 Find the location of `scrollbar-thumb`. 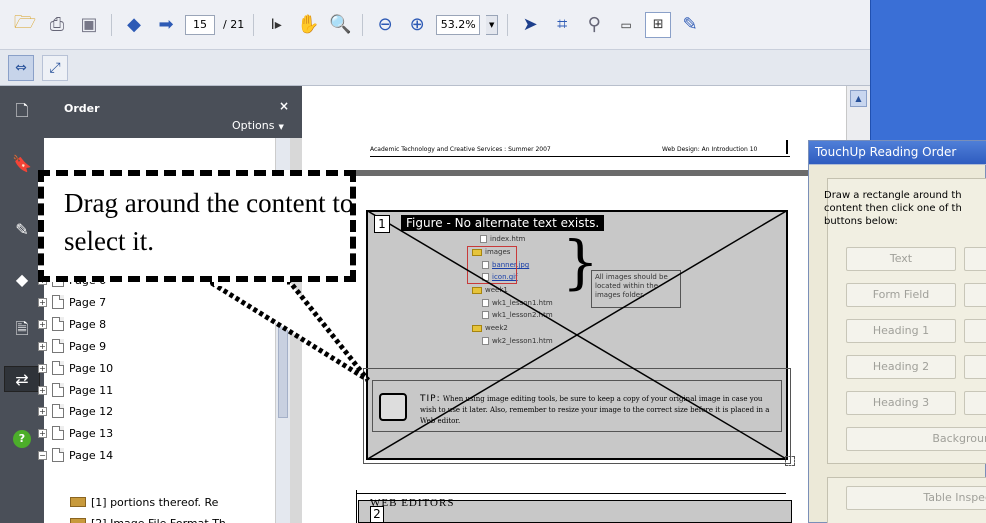

scrollbar-thumb is located at coordinates (283, 353).